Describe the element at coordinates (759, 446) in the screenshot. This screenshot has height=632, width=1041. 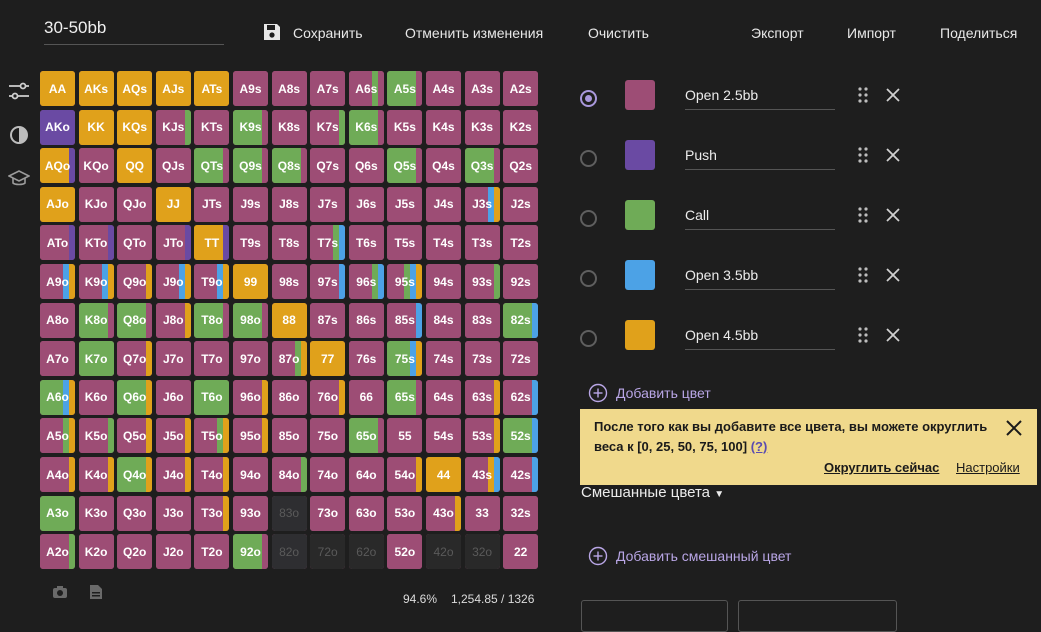
I see `help-link: (?)` at that location.